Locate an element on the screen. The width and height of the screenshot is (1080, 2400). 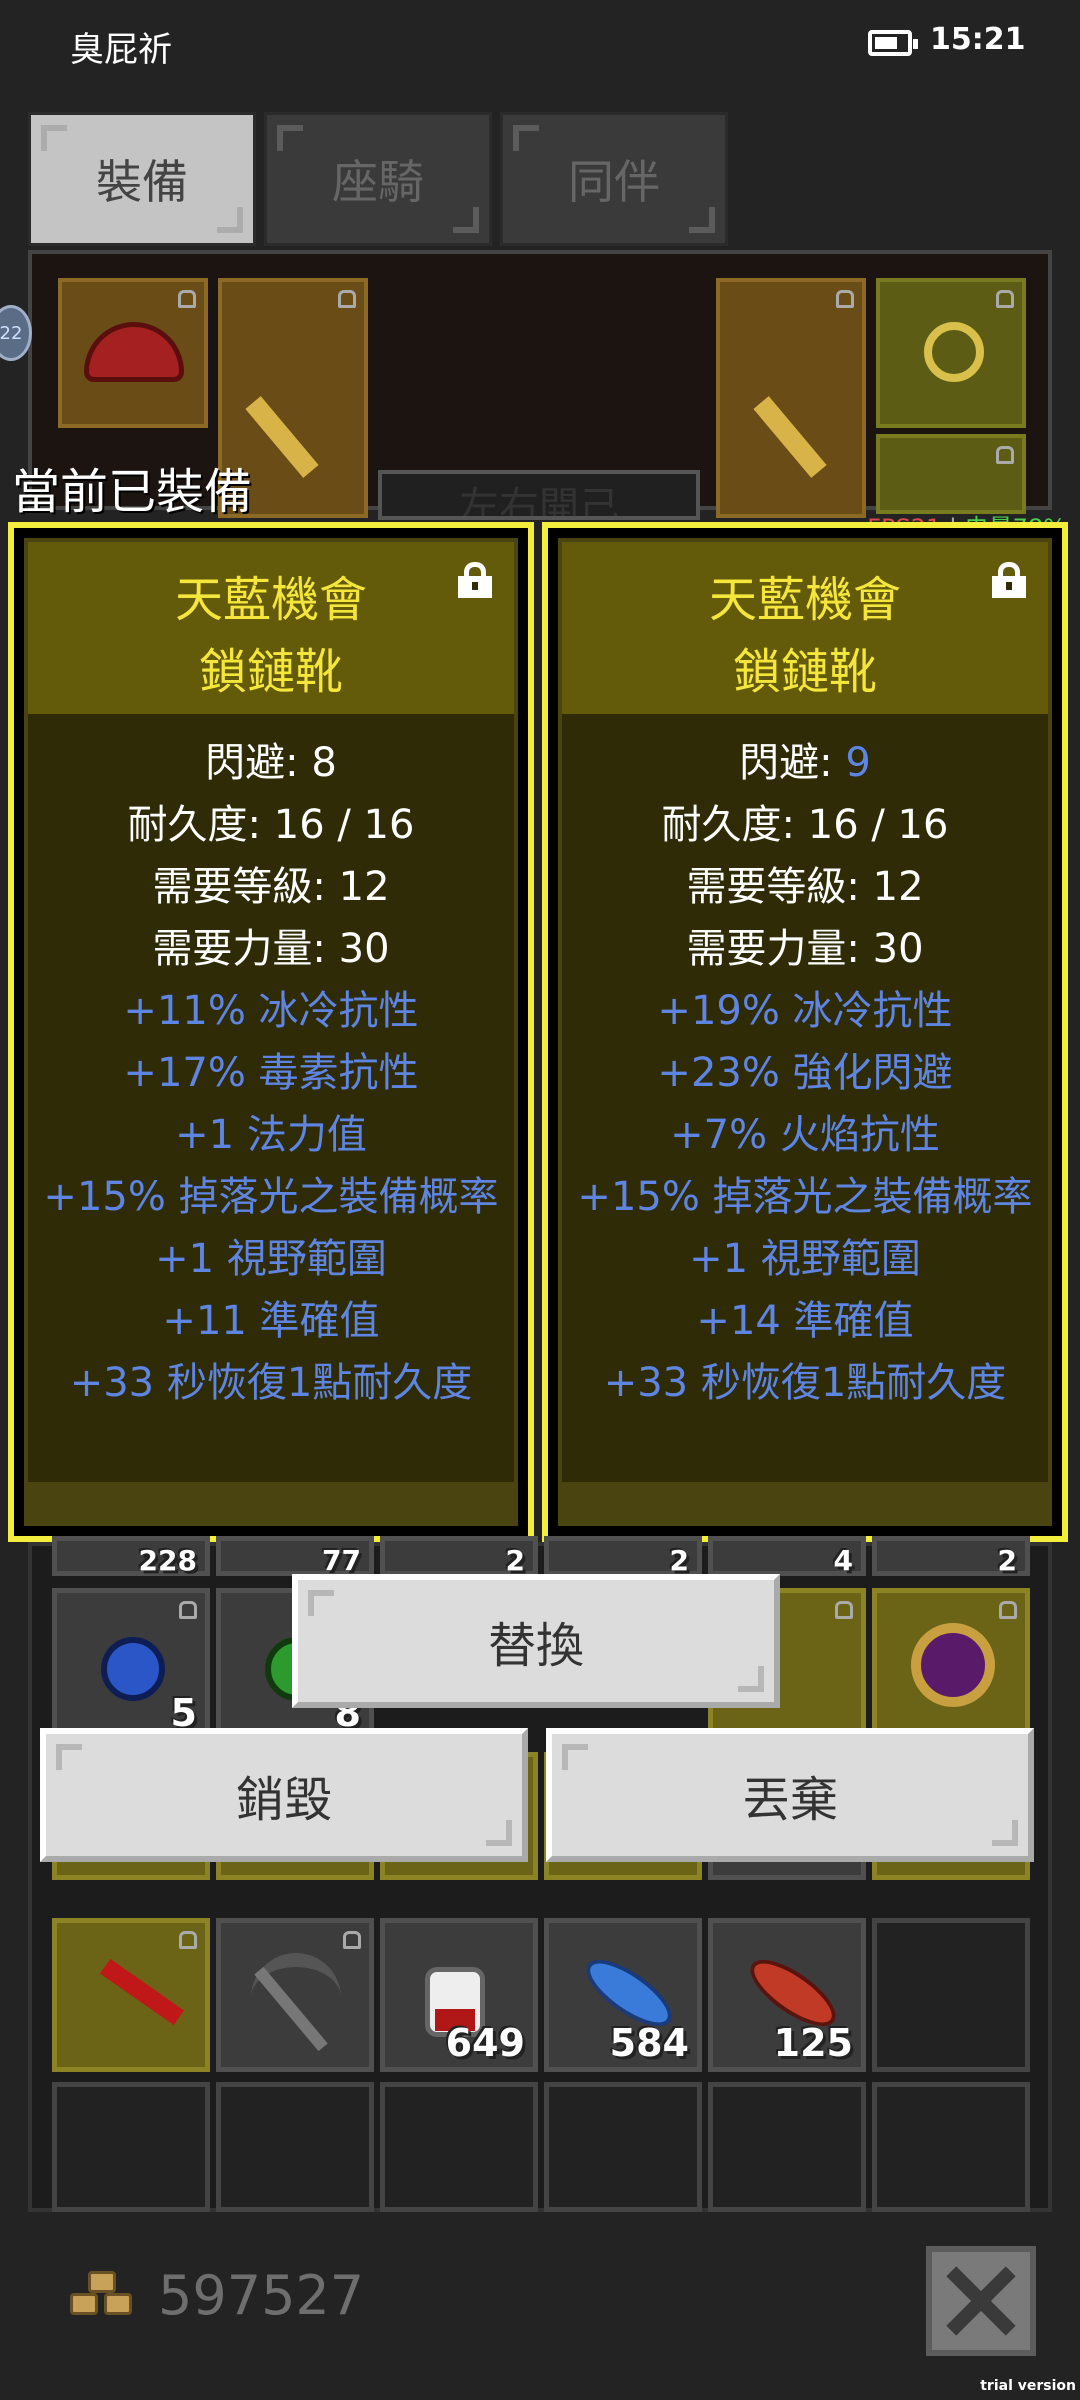
tab-equipment: 裝備 is located at coordinates (142, 179).